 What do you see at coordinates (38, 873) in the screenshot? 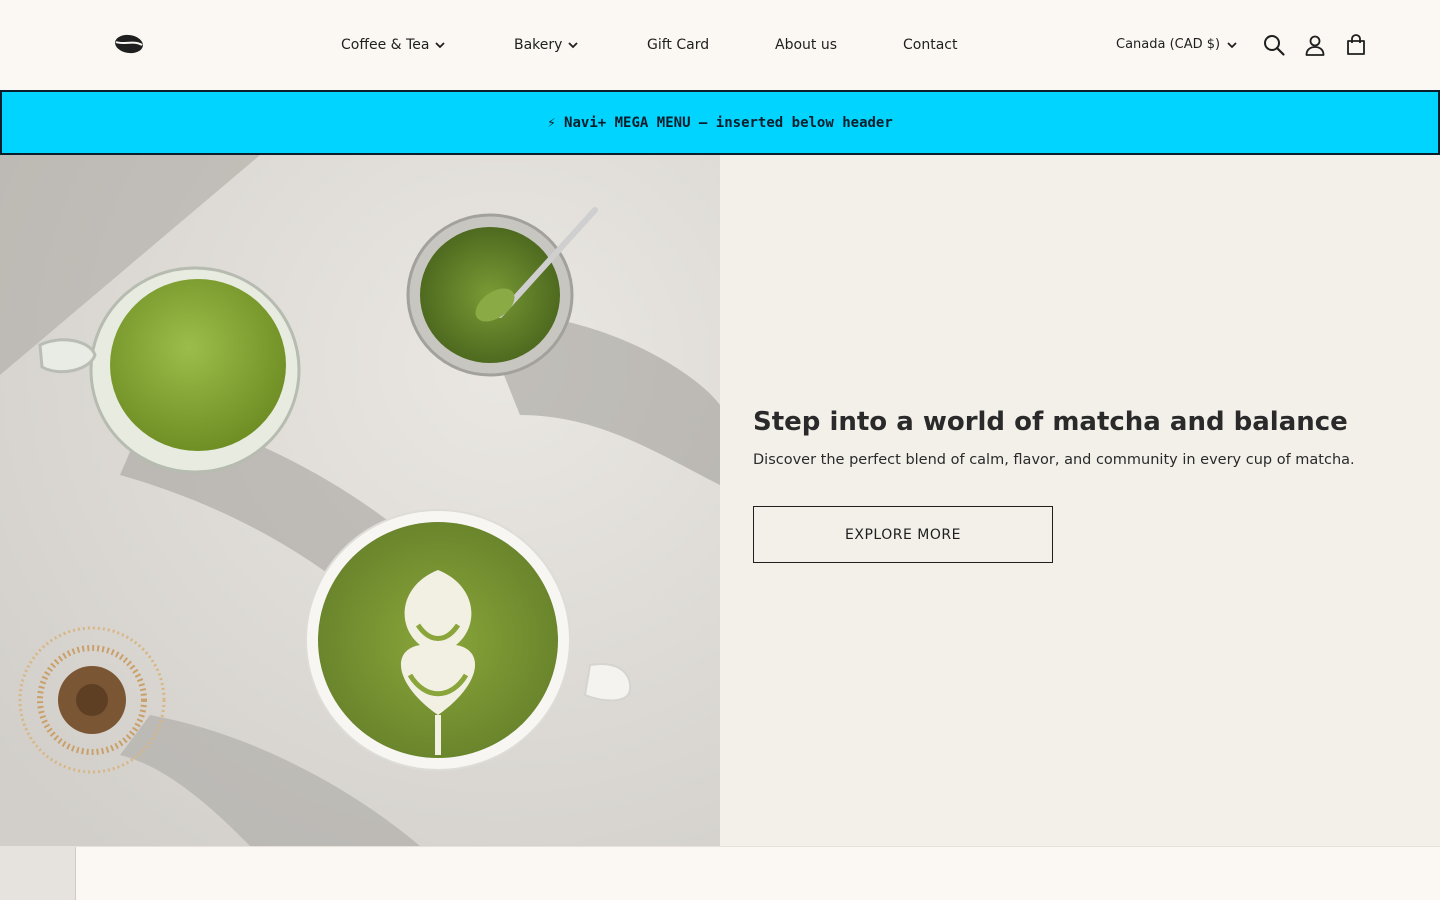
I see `next-section-thumbnail` at bounding box center [38, 873].